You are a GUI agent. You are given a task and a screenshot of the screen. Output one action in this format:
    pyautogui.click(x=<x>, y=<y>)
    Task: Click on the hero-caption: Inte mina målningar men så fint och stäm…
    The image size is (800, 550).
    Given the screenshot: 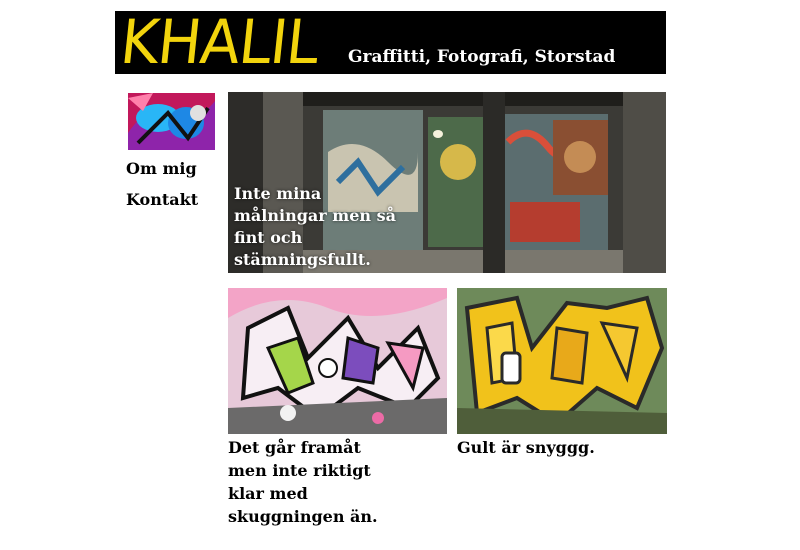 What is the action you would take?
    pyautogui.click(x=315, y=226)
    